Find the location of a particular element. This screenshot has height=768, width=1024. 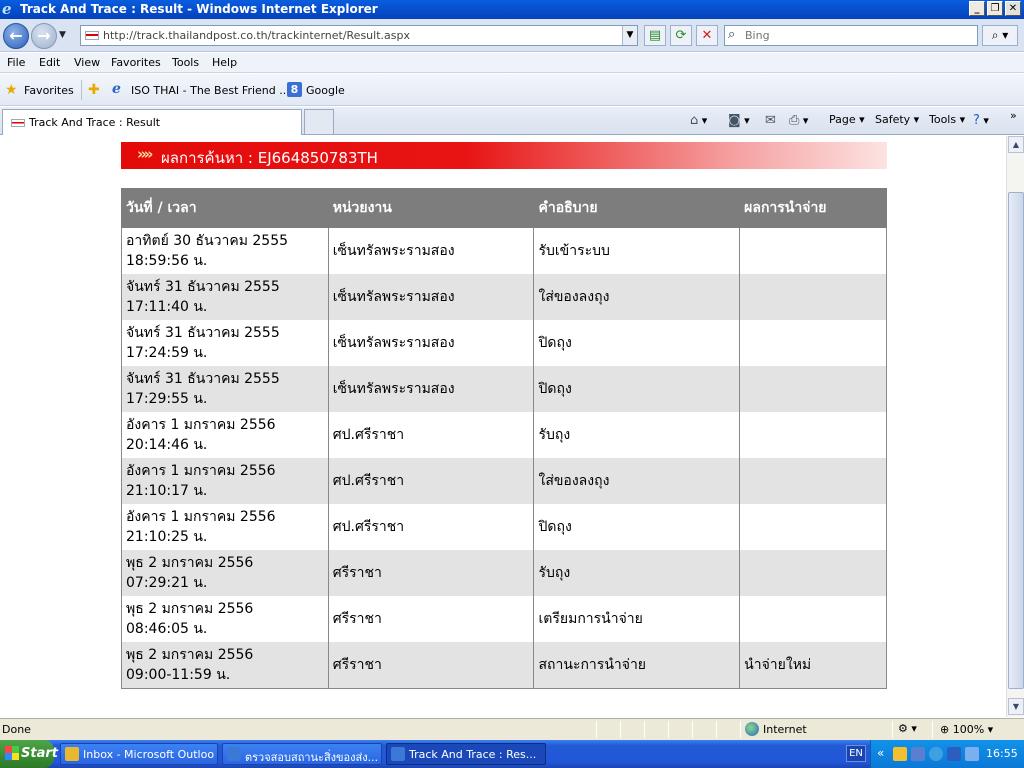

forward-button: → is located at coordinates (44, 36).